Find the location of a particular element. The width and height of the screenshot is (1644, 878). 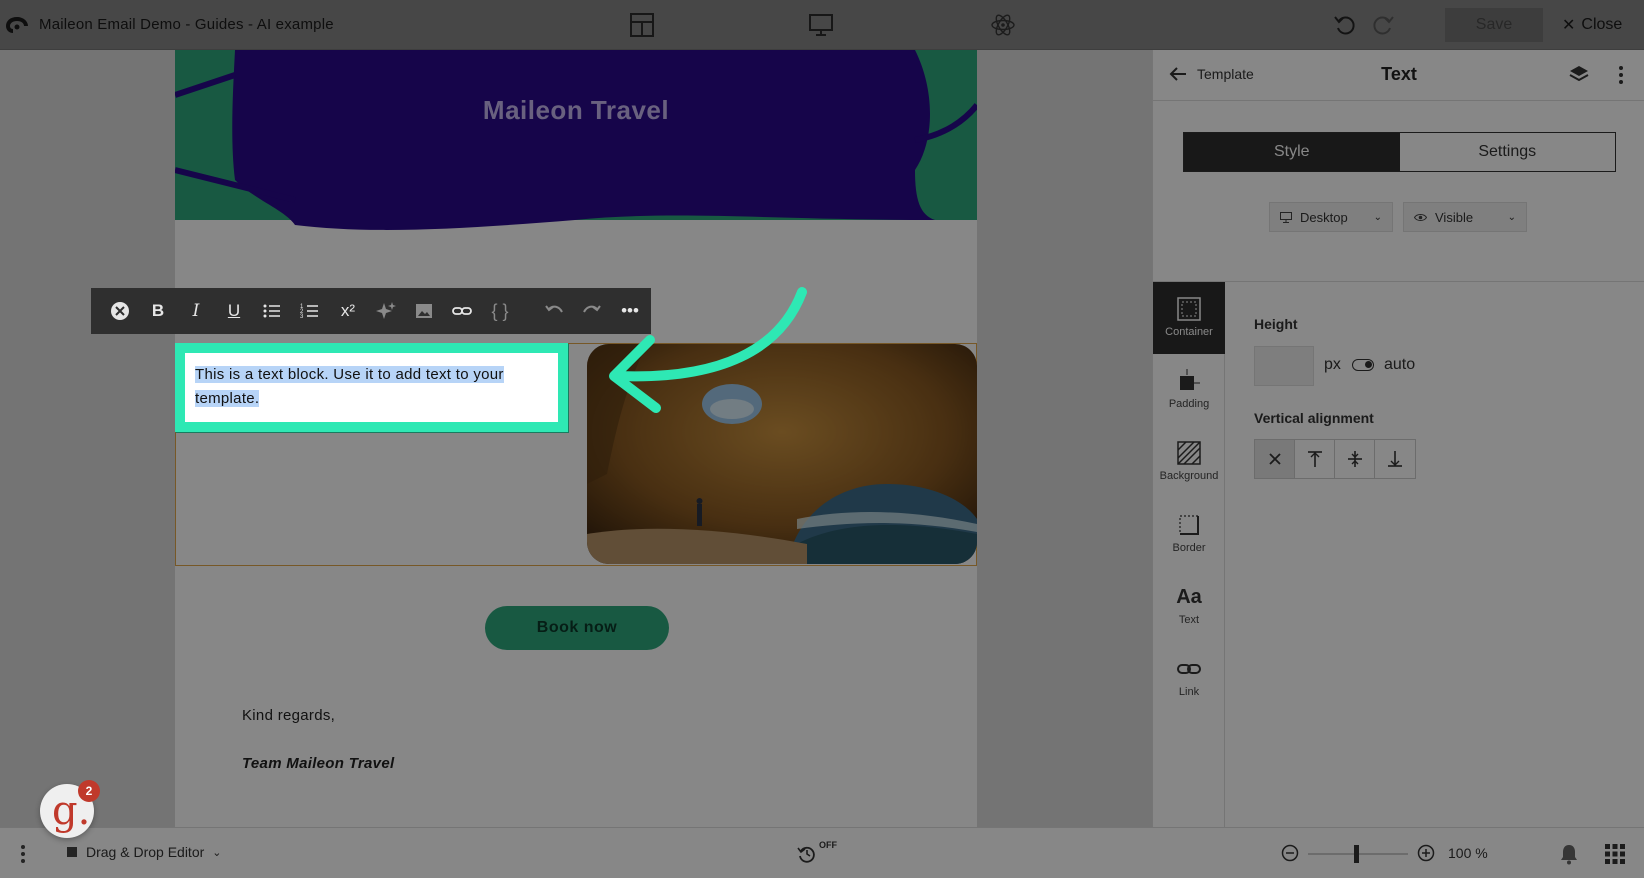

height-input is located at coordinates (1284, 366).